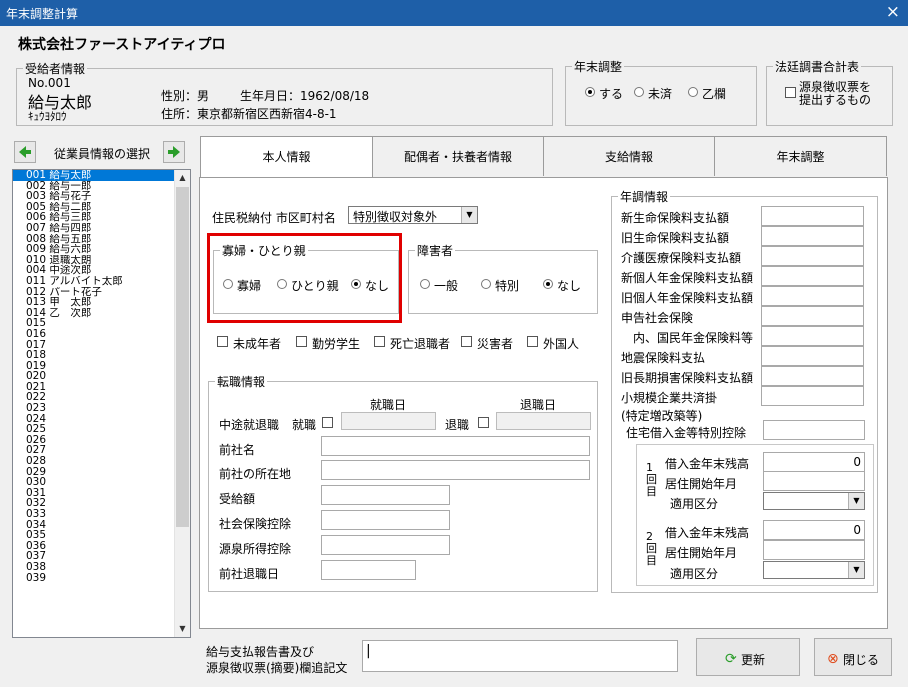 Image resolution: width=908 pixels, height=687 pixels. What do you see at coordinates (327, 422) in the screenshot?
I see `hire-checkbox` at bounding box center [327, 422].